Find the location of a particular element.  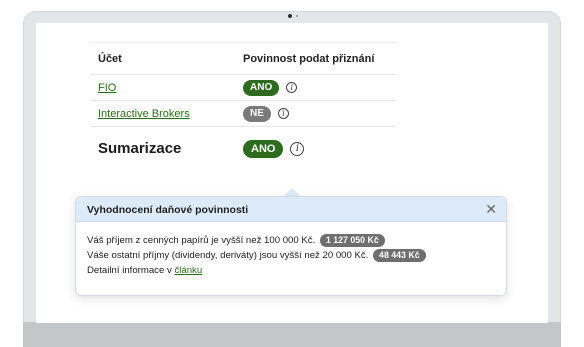

laptop-base is located at coordinates (292, 334).